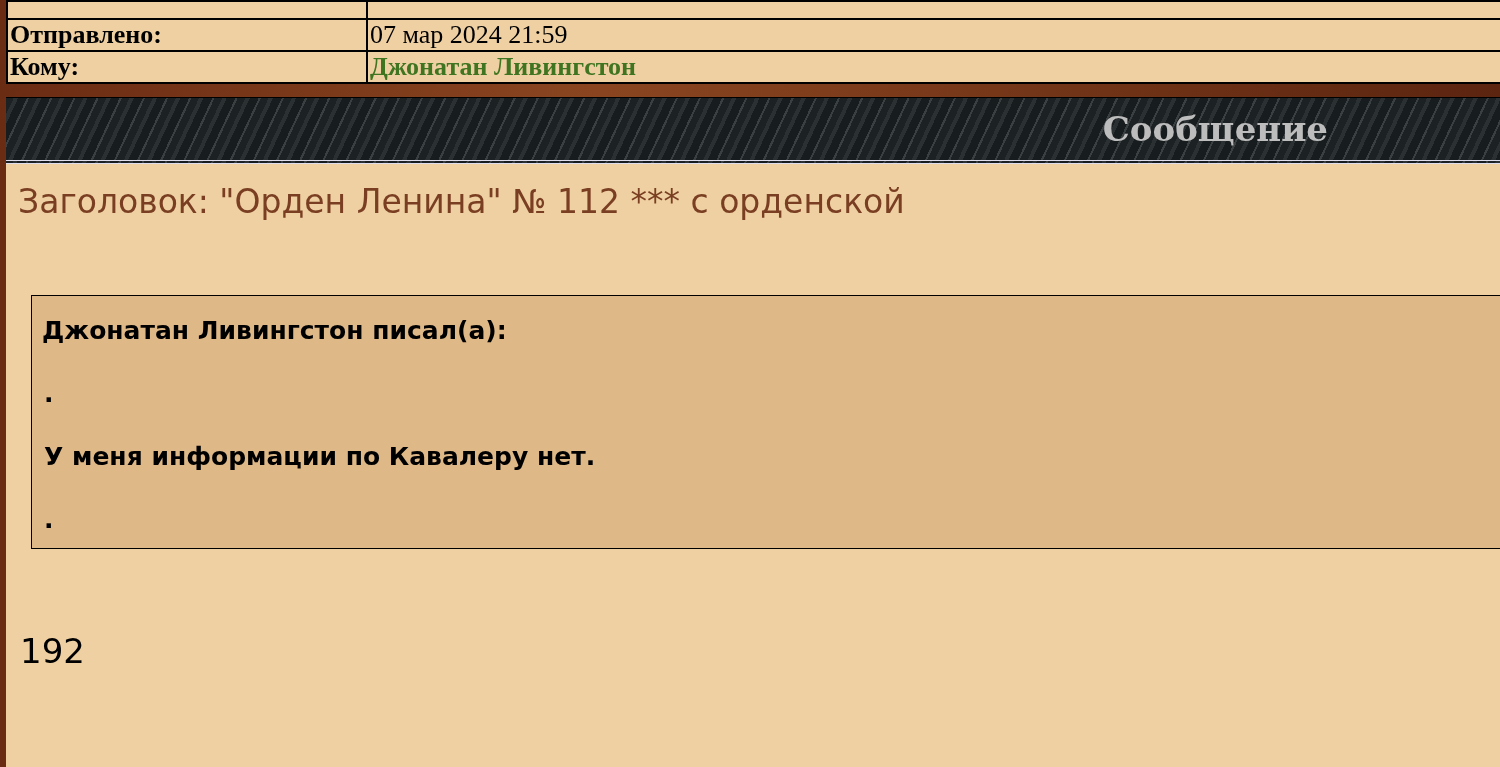 The height and width of the screenshot is (767, 1500). What do you see at coordinates (320, 456) in the screenshot?
I see `quote-text: У меня информации по Кавалеру нет.` at bounding box center [320, 456].